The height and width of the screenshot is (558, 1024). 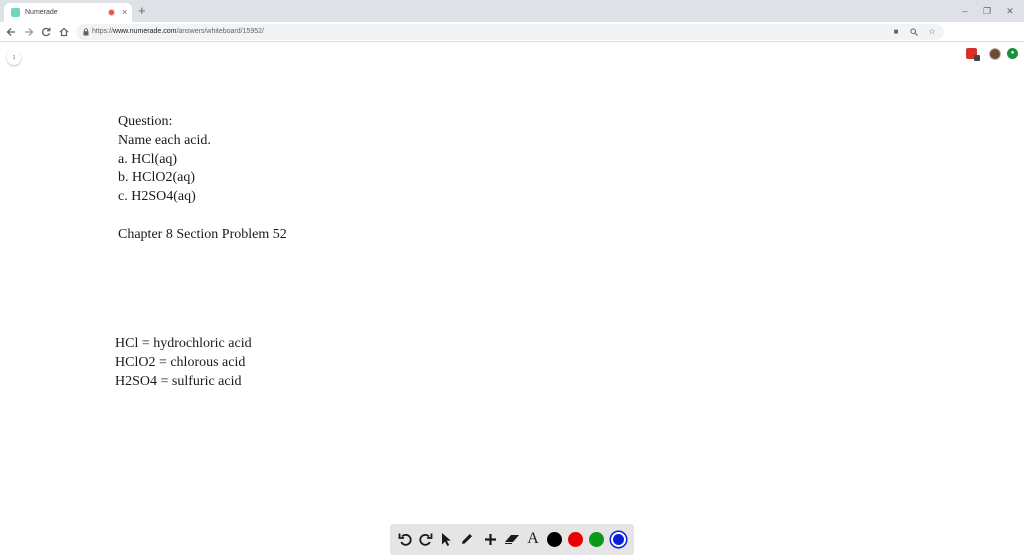 What do you see at coordinates (965, 11) in the screenshot?
I see `minimize-button: –` at bounding box center [965, 11].